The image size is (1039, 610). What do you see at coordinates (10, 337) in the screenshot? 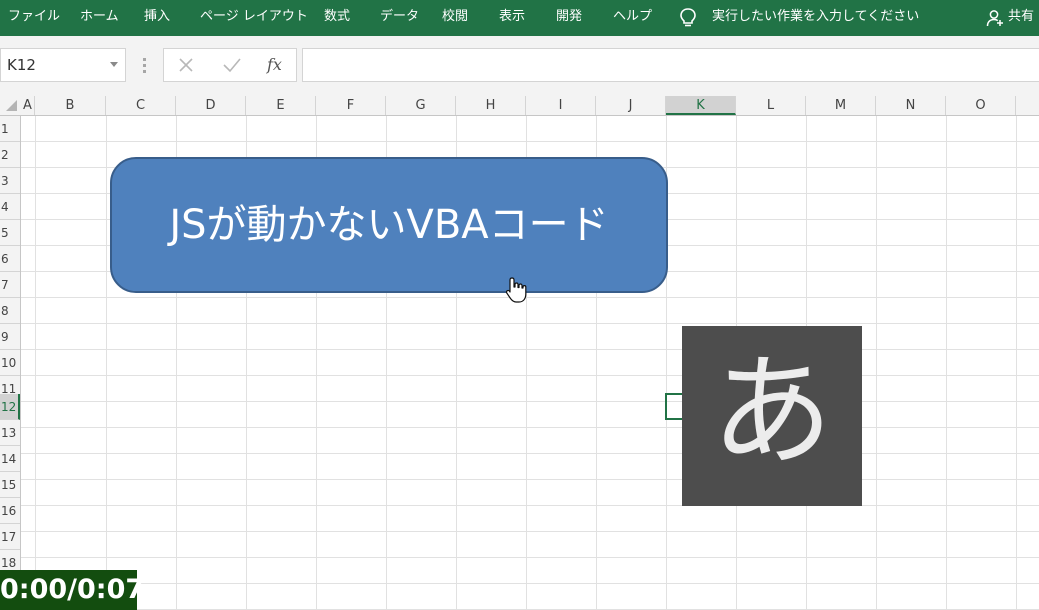
I see `row-header-9: 9` at bounding box center [10, 337].